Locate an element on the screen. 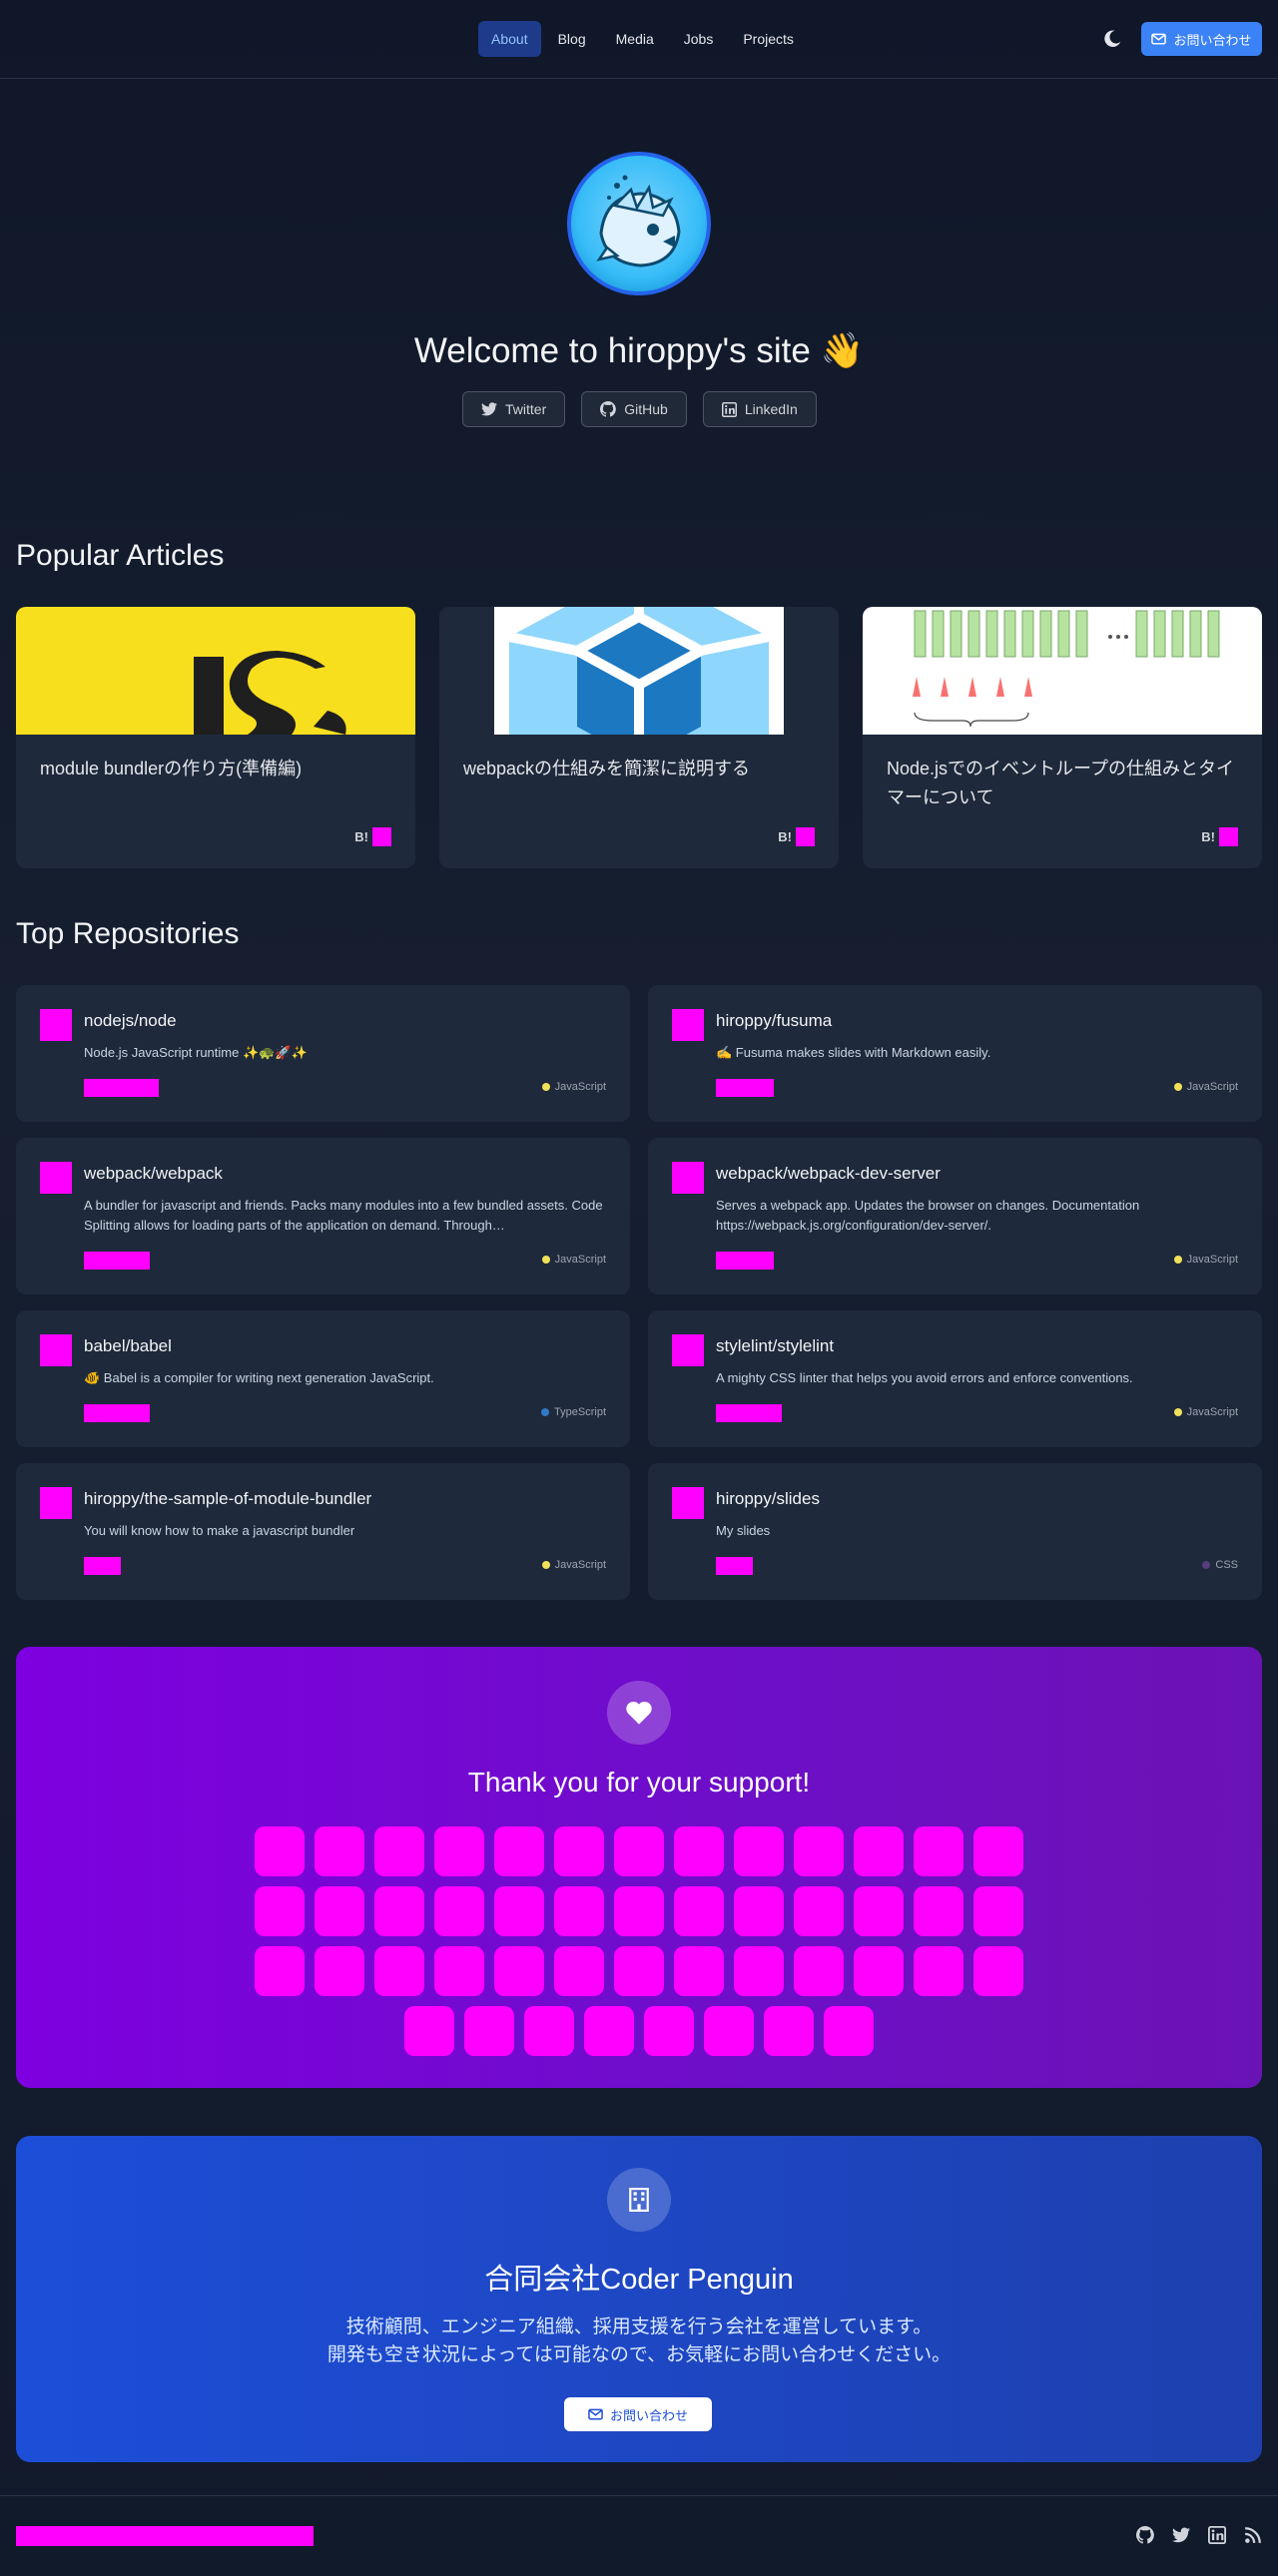  sponsor-grid is located at coordinates (639, 1946).